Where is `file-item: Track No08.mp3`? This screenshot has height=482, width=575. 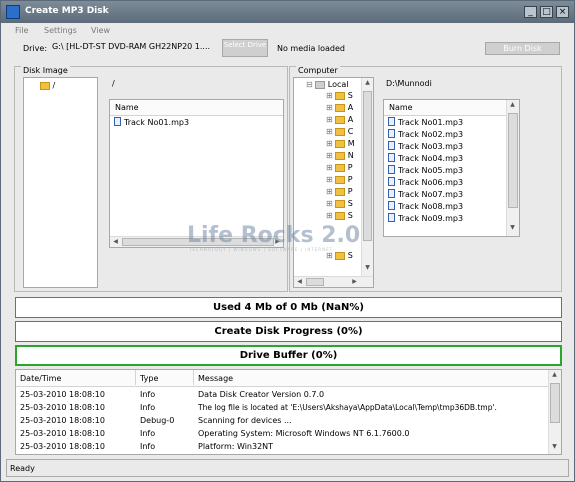
file-item: Track No08.mp3 is located at coordinates (425, 207).